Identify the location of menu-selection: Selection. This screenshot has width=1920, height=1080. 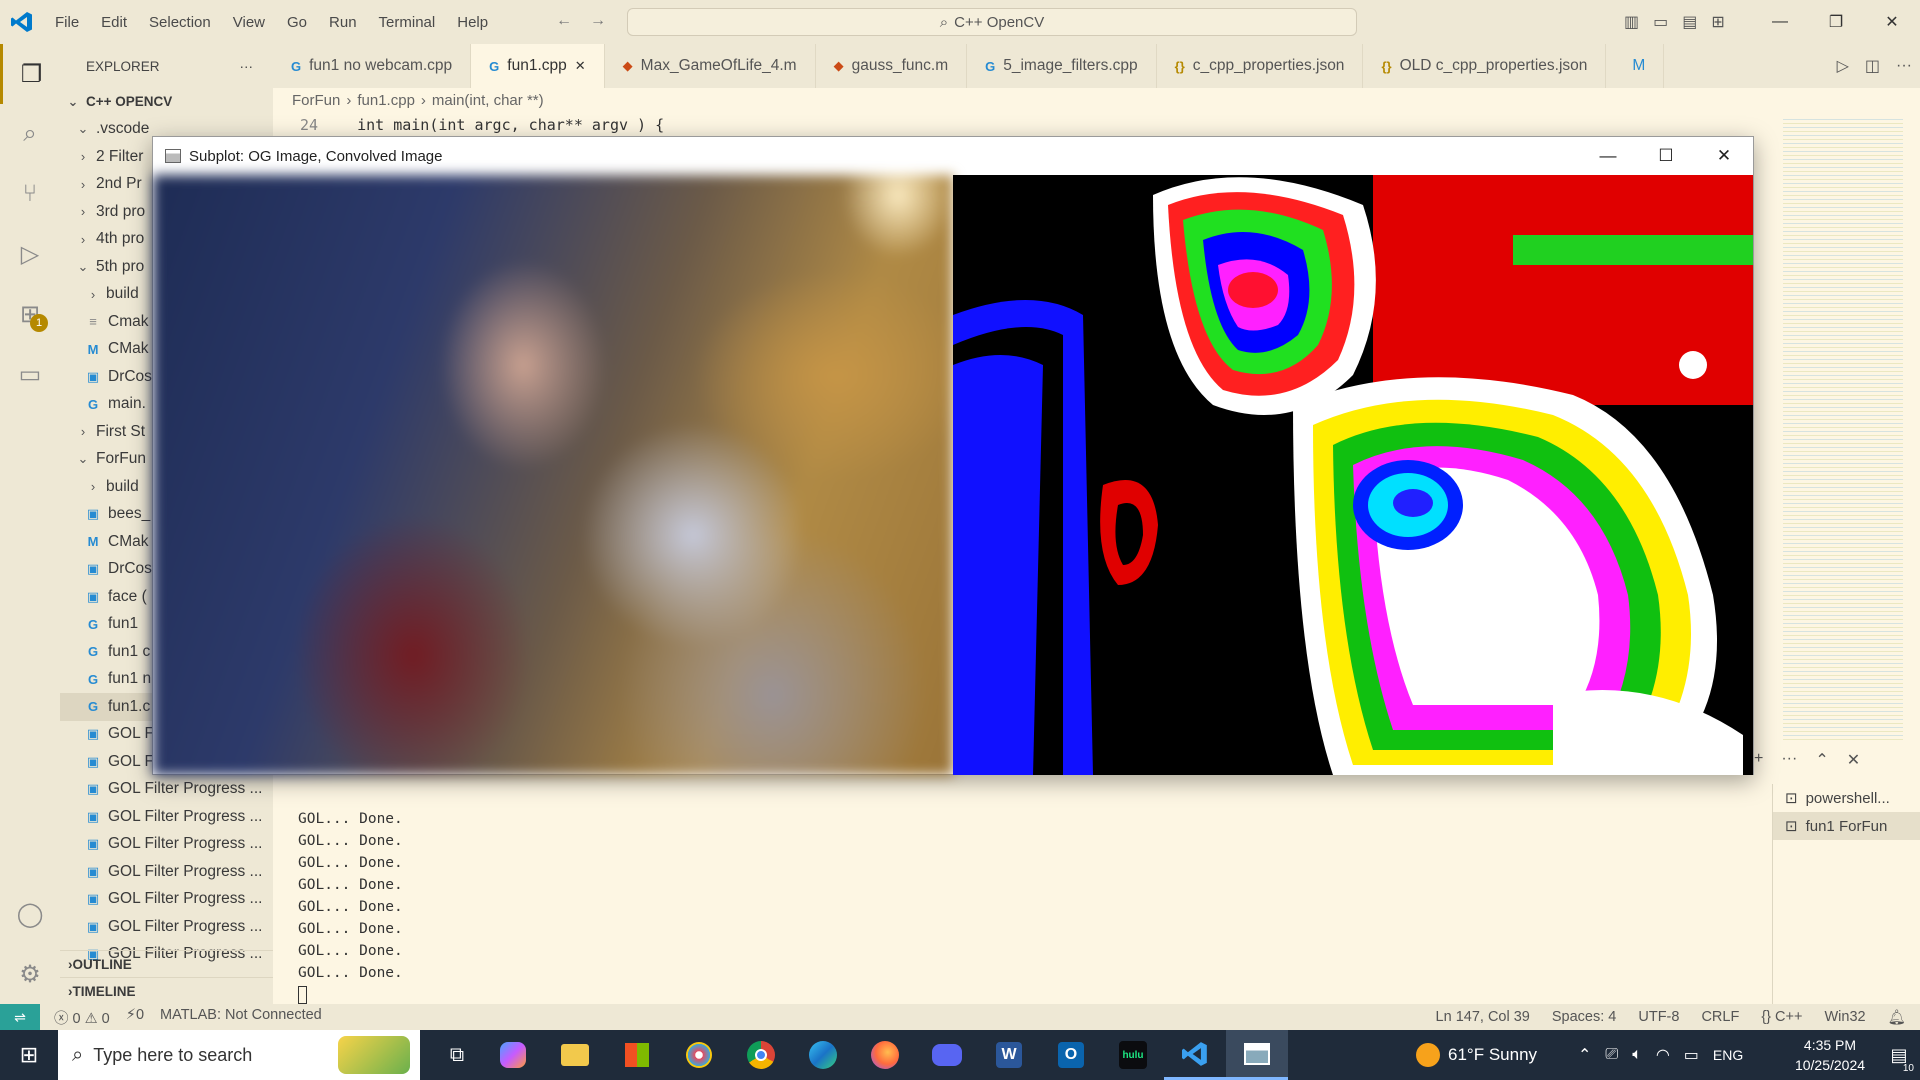
(180, 22).